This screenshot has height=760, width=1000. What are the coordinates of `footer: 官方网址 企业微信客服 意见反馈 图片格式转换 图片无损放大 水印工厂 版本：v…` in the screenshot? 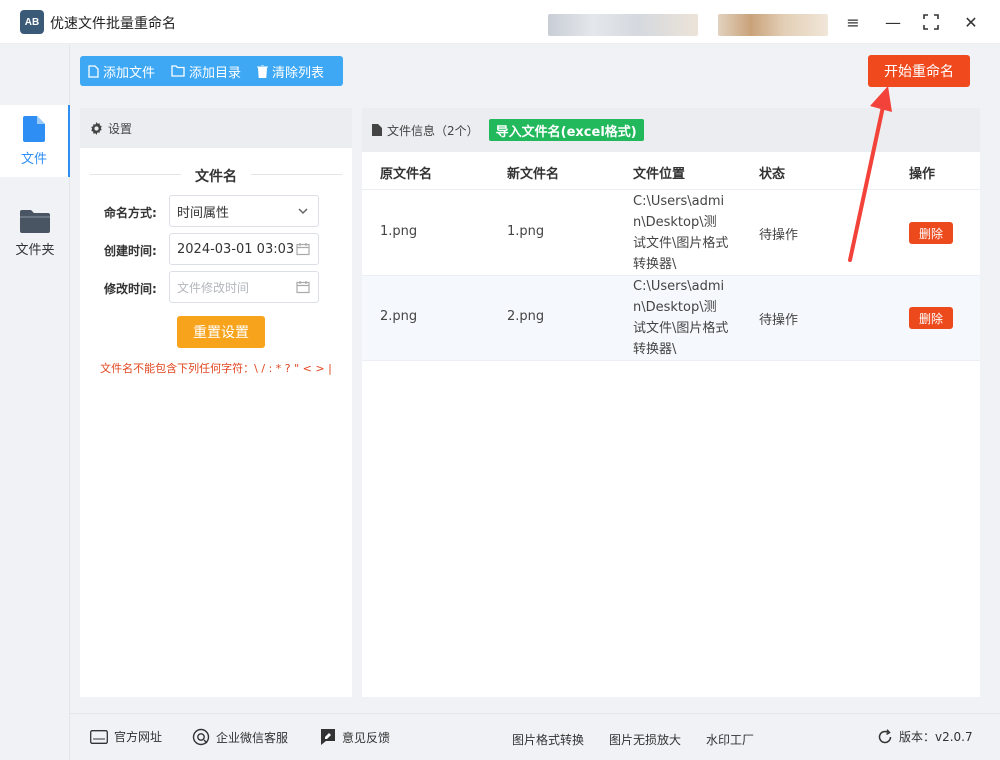 It's located at (535, 736).